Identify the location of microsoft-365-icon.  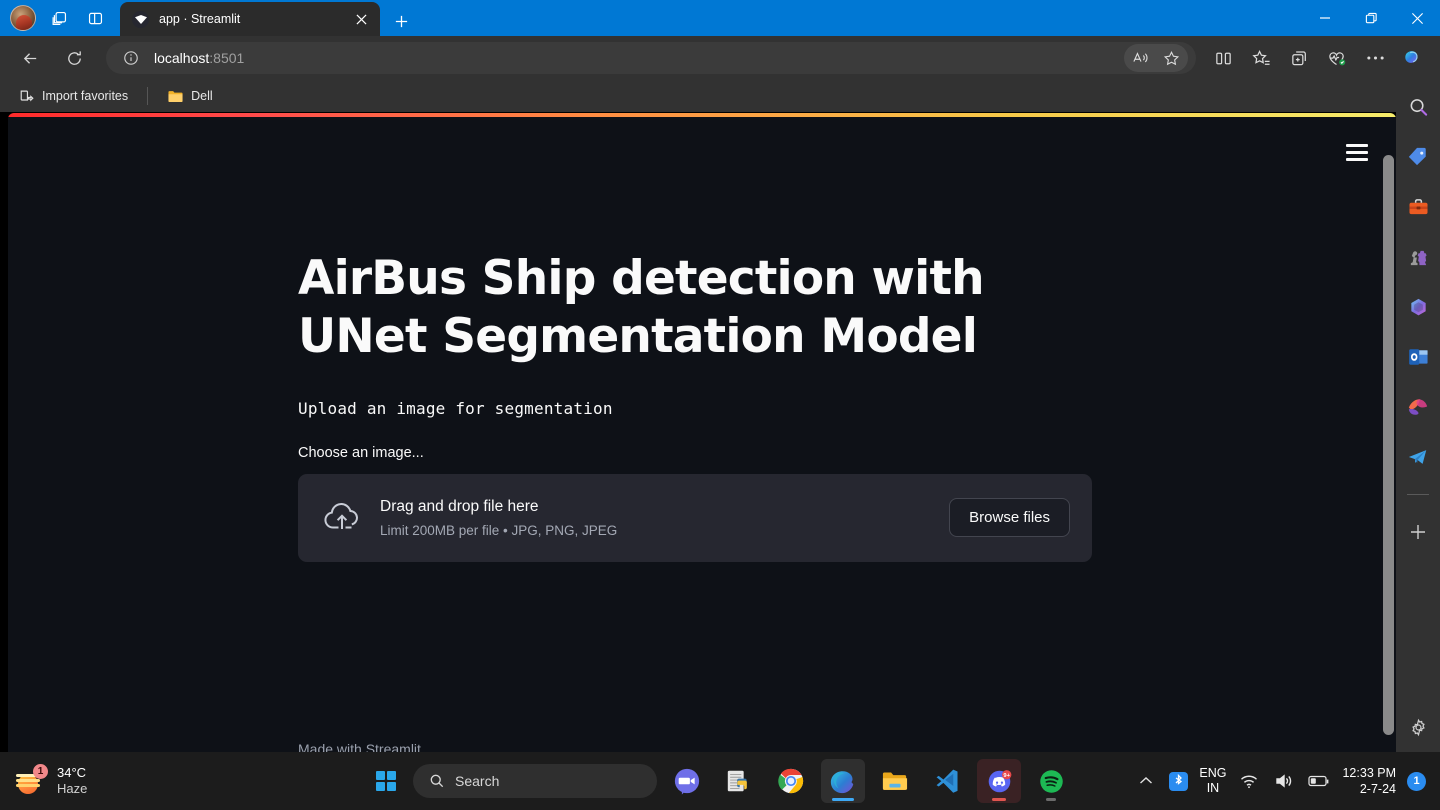
(1418, 307).